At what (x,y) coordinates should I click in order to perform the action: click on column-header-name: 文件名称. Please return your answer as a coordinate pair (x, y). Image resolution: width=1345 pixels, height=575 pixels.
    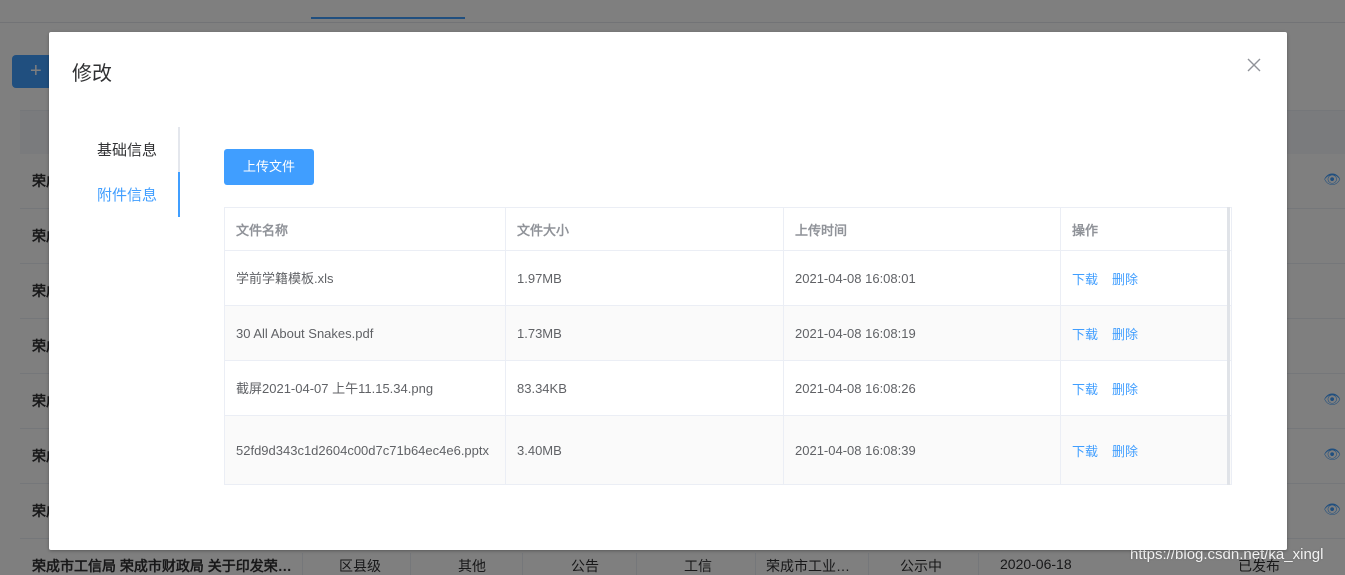
    Looking at the image, I should click on (365, 229).